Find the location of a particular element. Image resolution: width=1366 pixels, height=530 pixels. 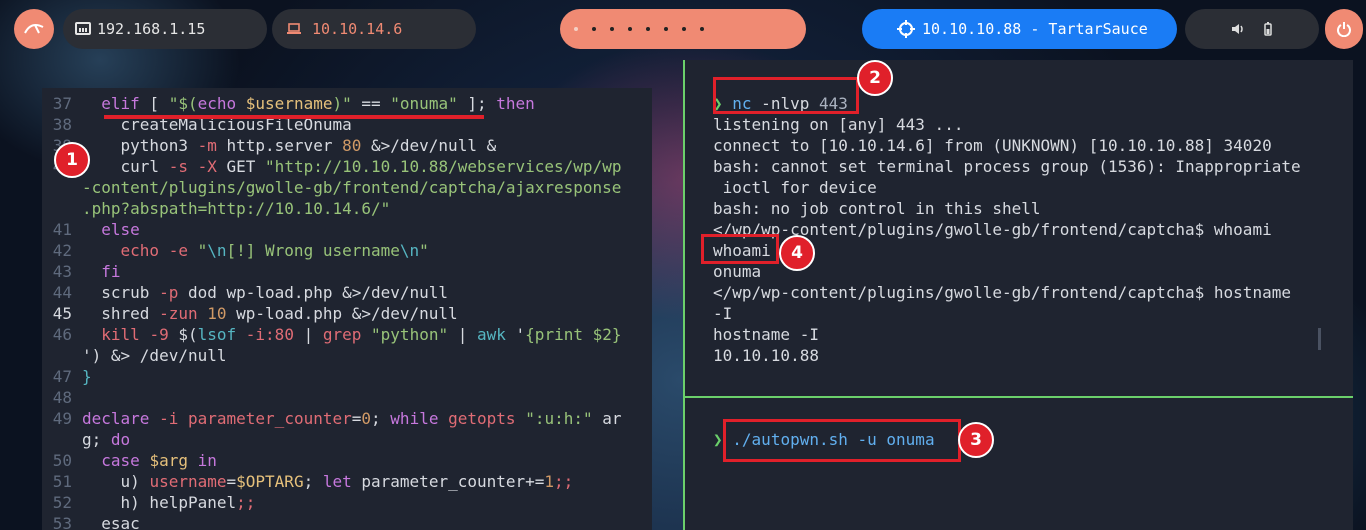

code-token: dod wp-load.php &>/dev/null is located at coordinates (313, 292).